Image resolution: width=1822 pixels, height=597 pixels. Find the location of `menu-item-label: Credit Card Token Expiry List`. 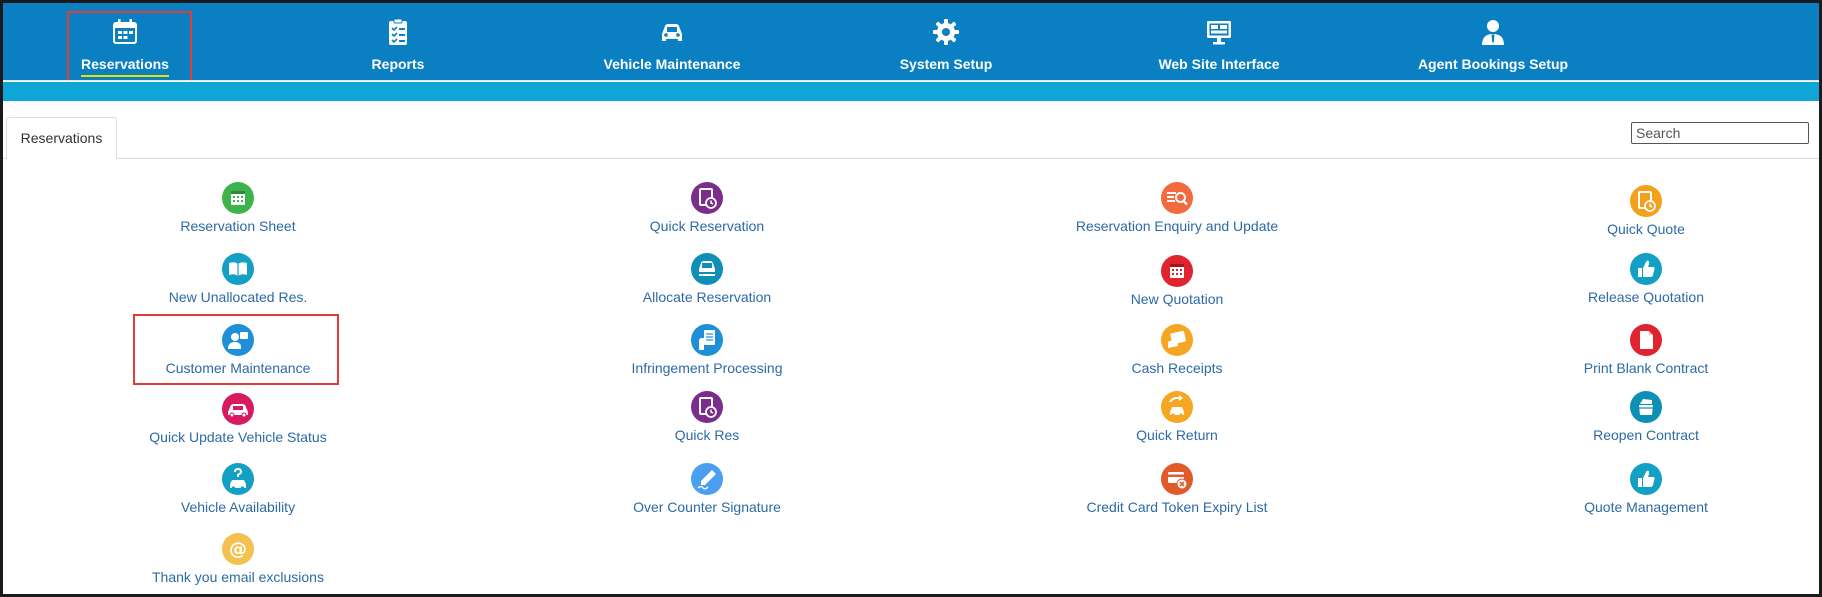

menu-item-label: Credit Card Token Expiry List is located at coordinates (1177, 507).